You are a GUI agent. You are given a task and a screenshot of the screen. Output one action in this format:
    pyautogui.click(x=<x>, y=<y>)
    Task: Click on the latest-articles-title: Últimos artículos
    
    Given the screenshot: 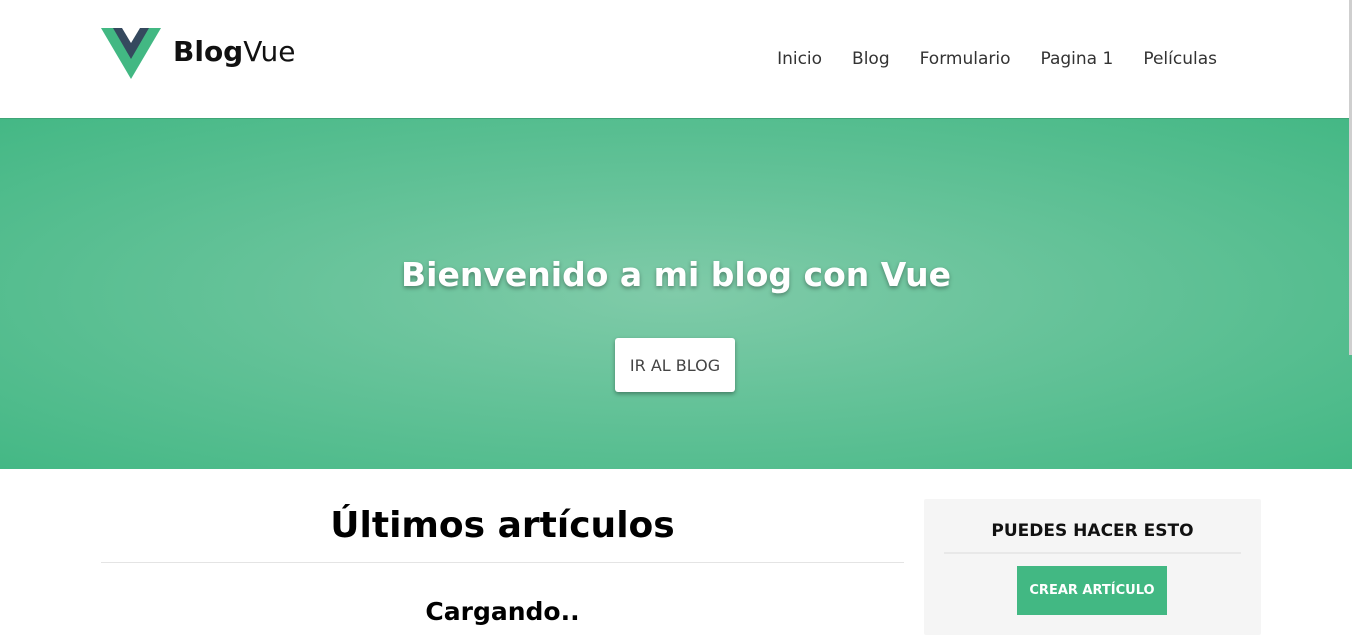 What is the action you would take?
    pyautogui.click(x=502, y=525)
    